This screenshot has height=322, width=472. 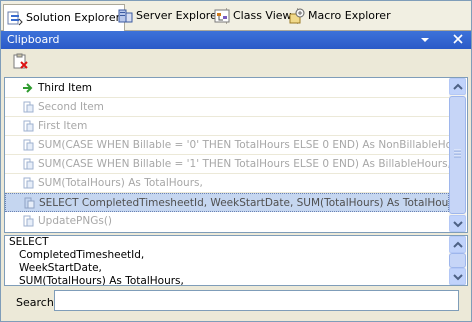 What do you see at coordinates (236, 62) in the screenshot?
I see `toolbar` at bounding box center [236, 62].